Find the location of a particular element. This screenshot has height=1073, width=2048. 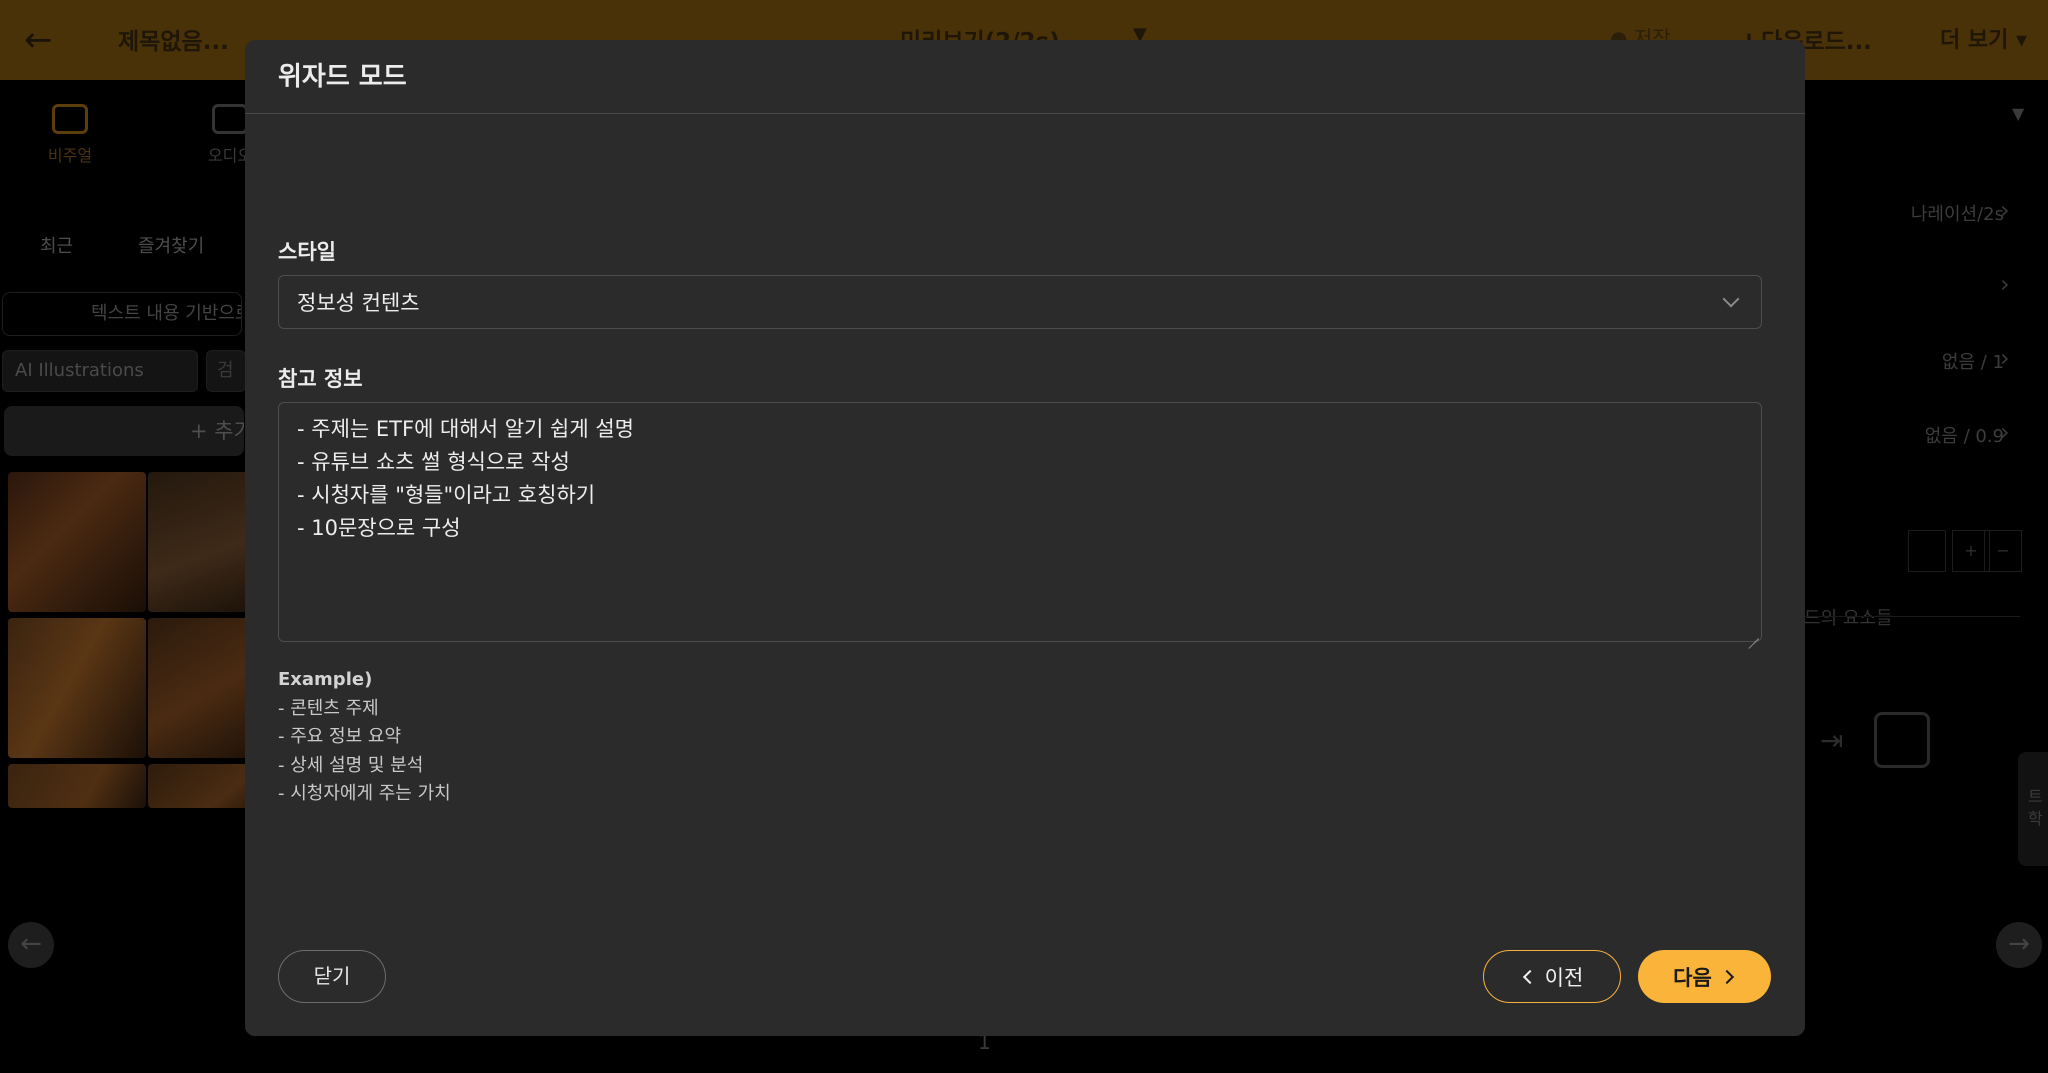

secondary-select: 검 is located at coordinates (226, 371).